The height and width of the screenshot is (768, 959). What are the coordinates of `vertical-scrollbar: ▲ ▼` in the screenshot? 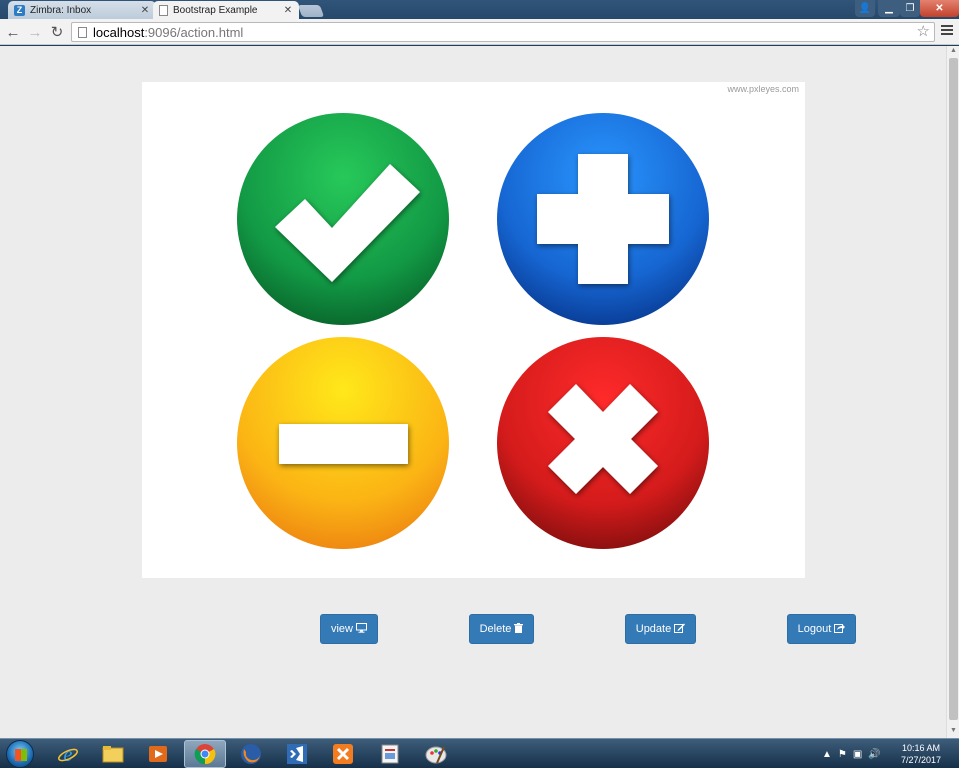 It's located at (952, 392).